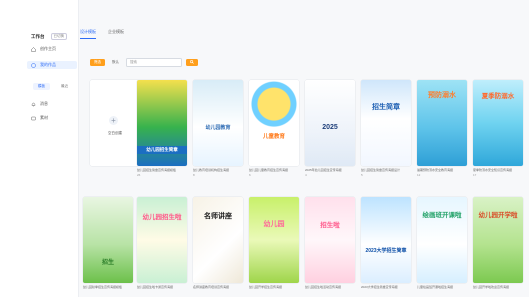 The width and height of the screenshot is (529, 297). What do you see at coordinates (475, 175) in the screenshot?
I see `card-meta: 17` at bounding box center [475, 175].